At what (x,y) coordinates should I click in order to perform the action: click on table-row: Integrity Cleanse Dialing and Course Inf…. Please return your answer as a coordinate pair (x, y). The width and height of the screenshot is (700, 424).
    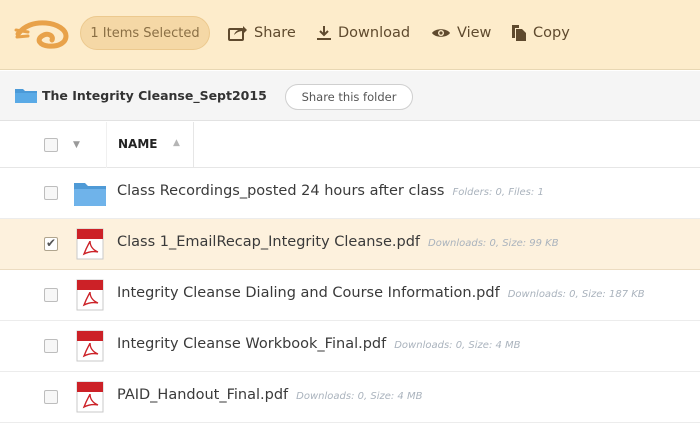
    Looking at the image, I should click on (350, 295).